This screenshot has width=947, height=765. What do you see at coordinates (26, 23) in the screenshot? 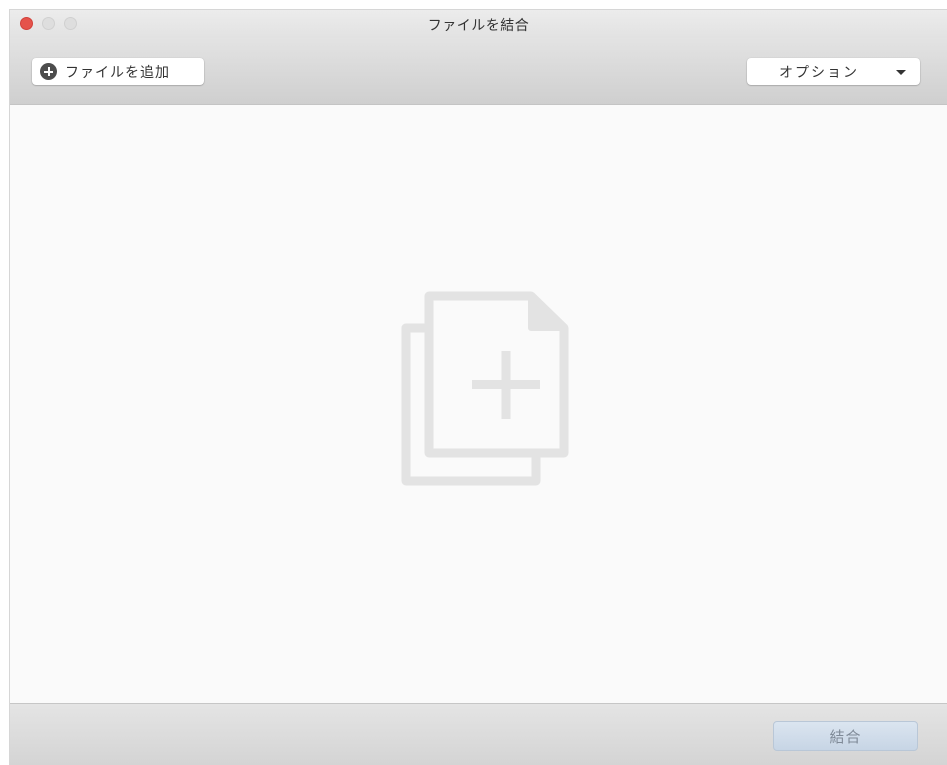
I see `close-window-button` at bounding box center [26, 23].